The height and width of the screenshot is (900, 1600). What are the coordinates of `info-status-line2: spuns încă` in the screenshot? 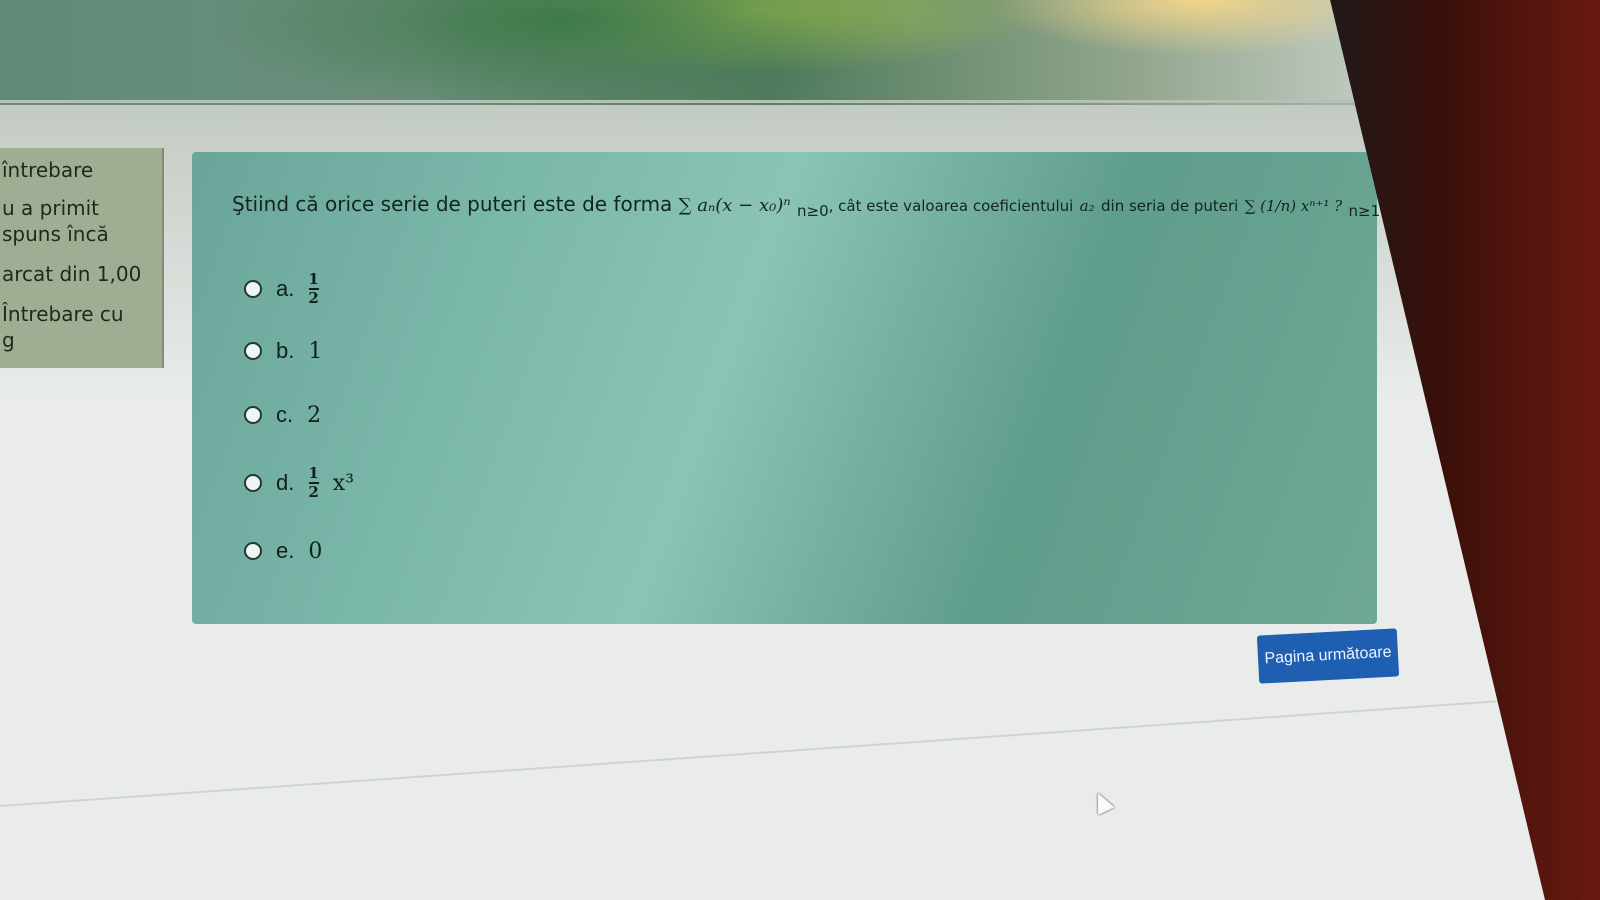 It's located at (55, 234).